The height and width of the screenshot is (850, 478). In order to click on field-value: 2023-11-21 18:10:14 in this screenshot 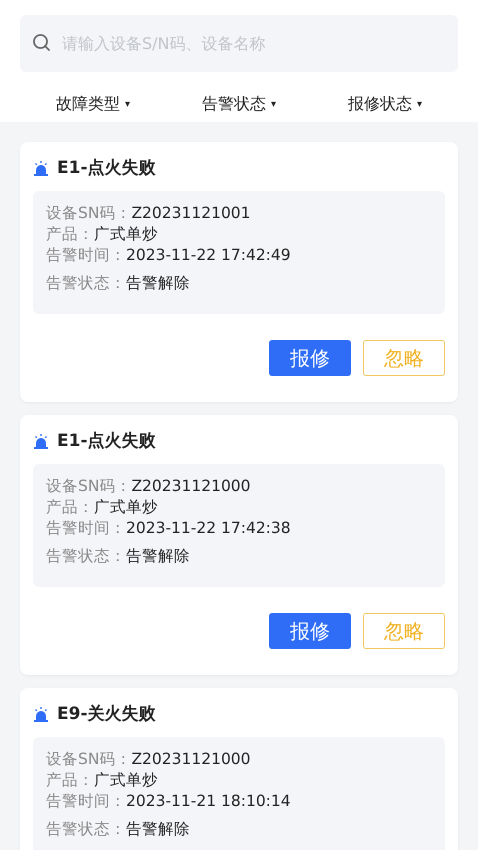, I will do `click(208, 801)`.